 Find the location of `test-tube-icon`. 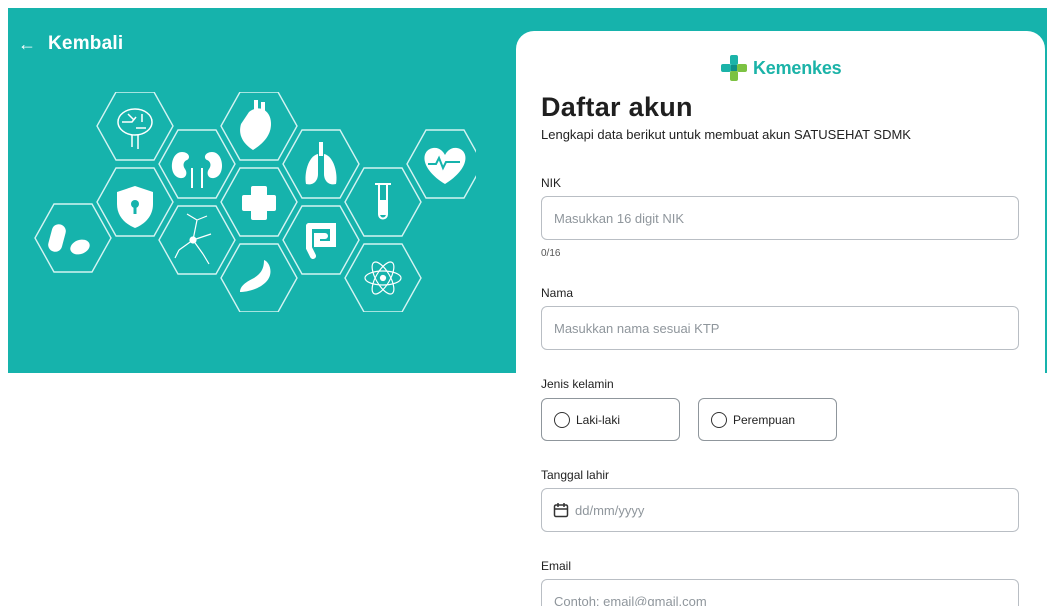

test-tube-icon is located at coordinates (383, 201).